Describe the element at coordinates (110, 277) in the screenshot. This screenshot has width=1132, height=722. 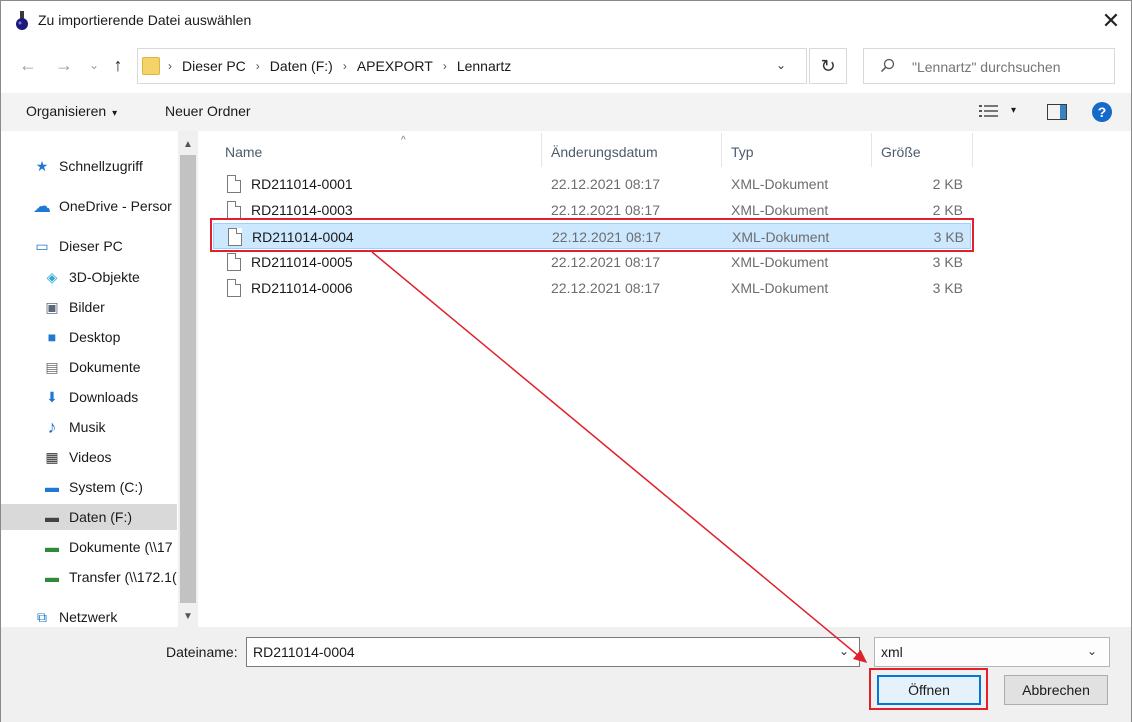
I see `sidebar-item-3d-objects: ◈ 3D-Objekte` at that location.